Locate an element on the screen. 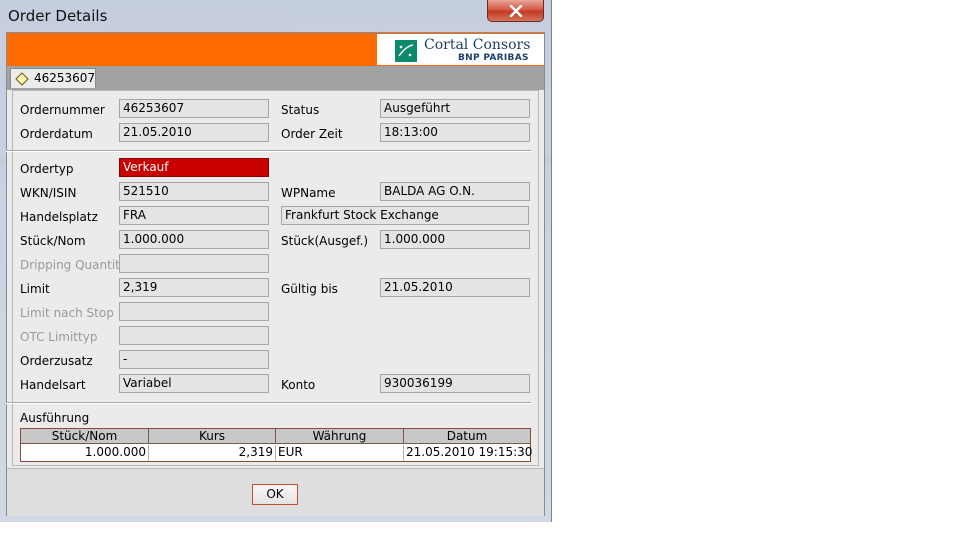 The height and width of the screenshot is (540, 960). status-label: Status is located at coordinates (300, 110).